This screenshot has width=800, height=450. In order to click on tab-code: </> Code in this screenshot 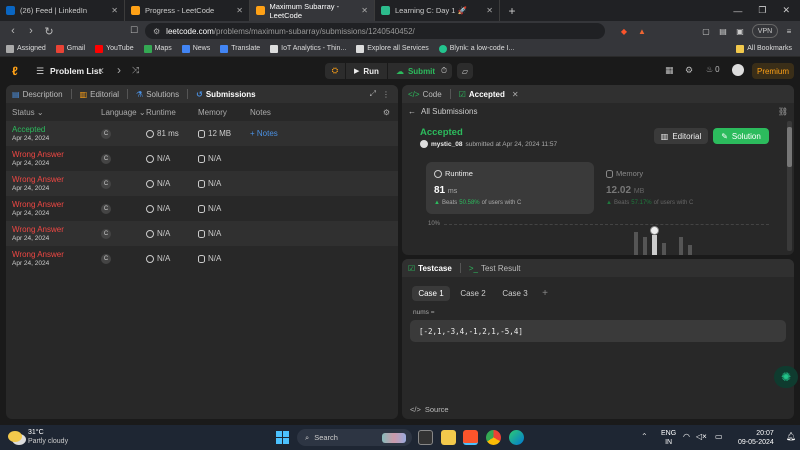, I will do `click(425, 94)`.